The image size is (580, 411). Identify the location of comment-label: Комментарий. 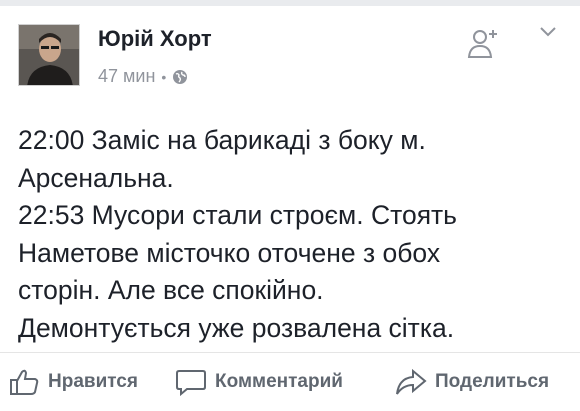
(279, 381).